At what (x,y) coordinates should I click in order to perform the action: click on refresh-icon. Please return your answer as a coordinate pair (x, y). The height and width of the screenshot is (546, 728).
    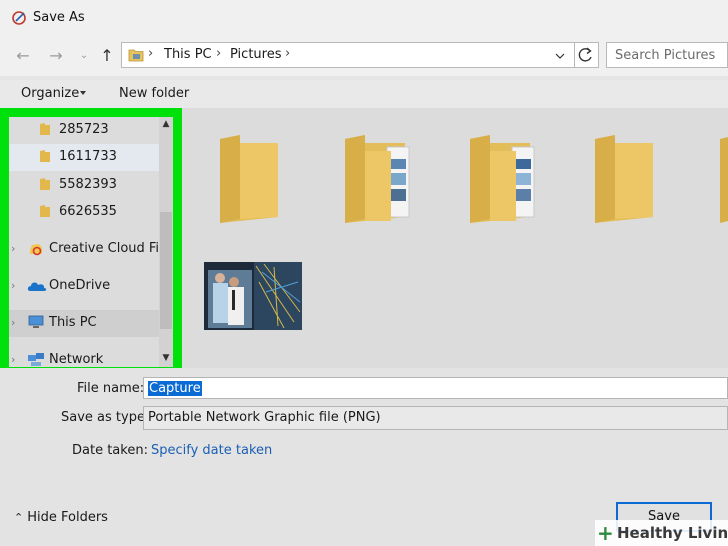
    Looking at the image, I should click on (585, 54).